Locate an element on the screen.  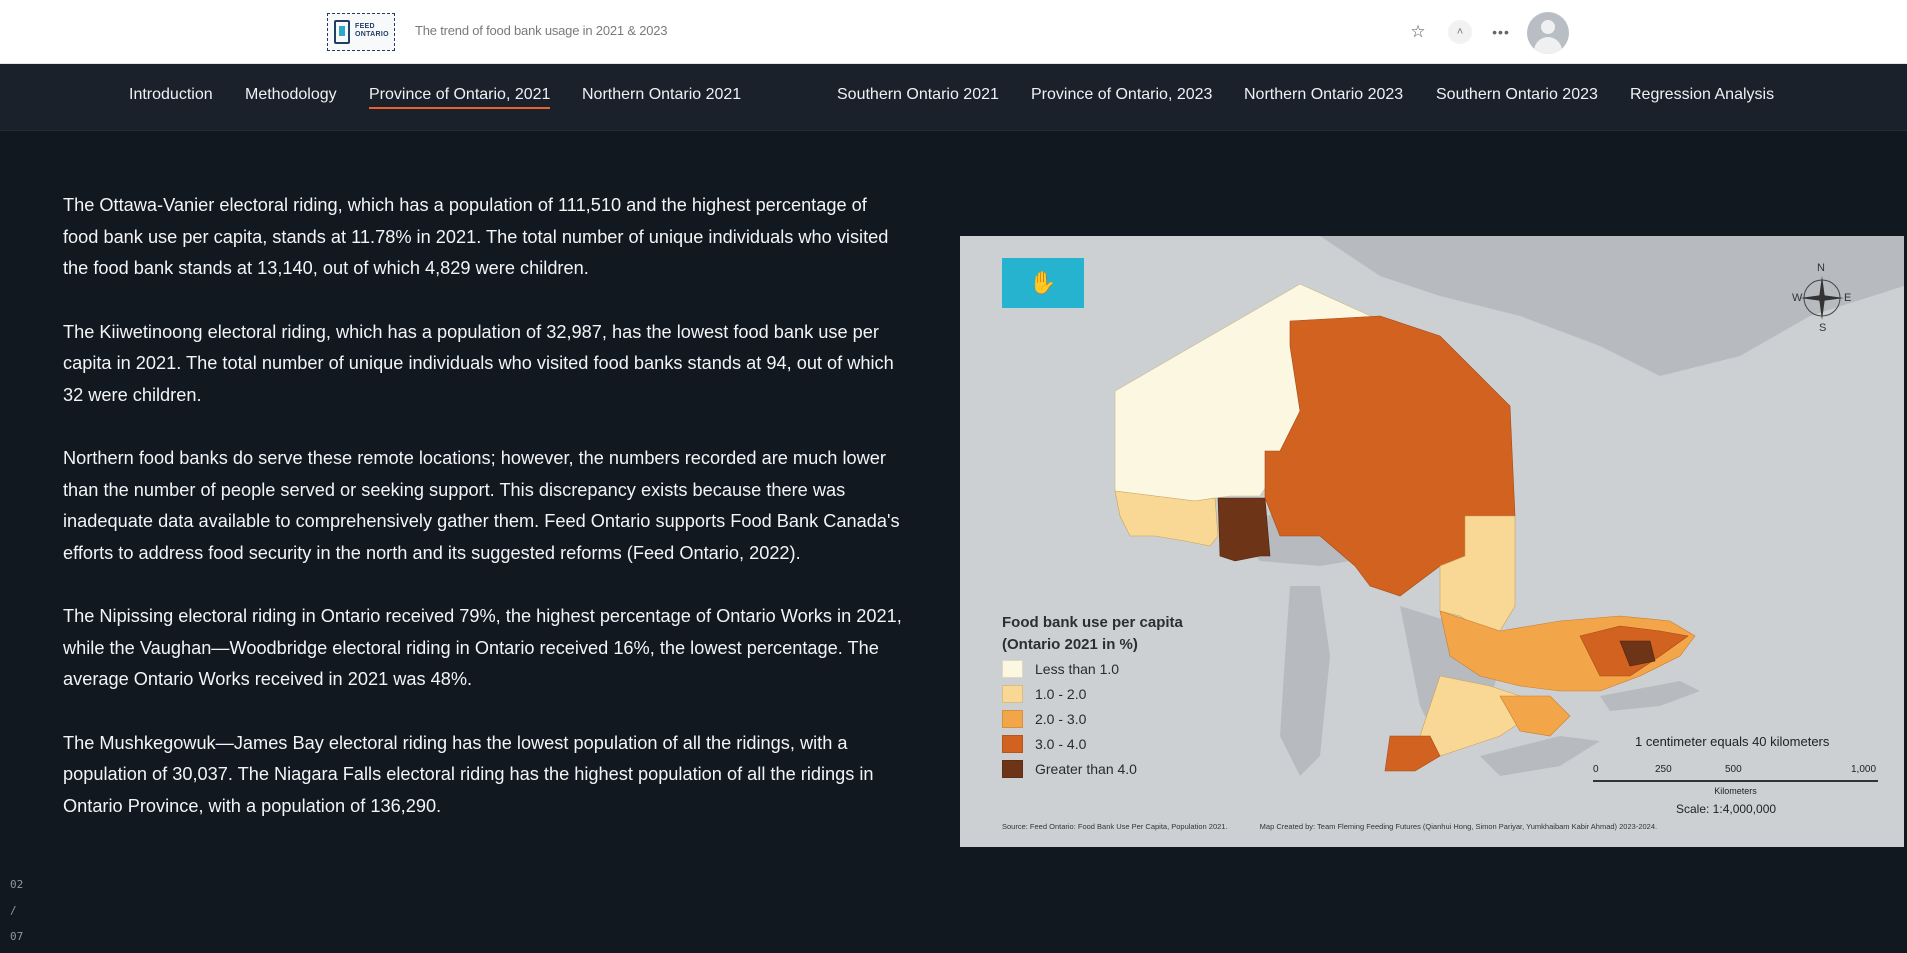
legend-label: Less than 1.0 is located at coordinates (1077, 668).